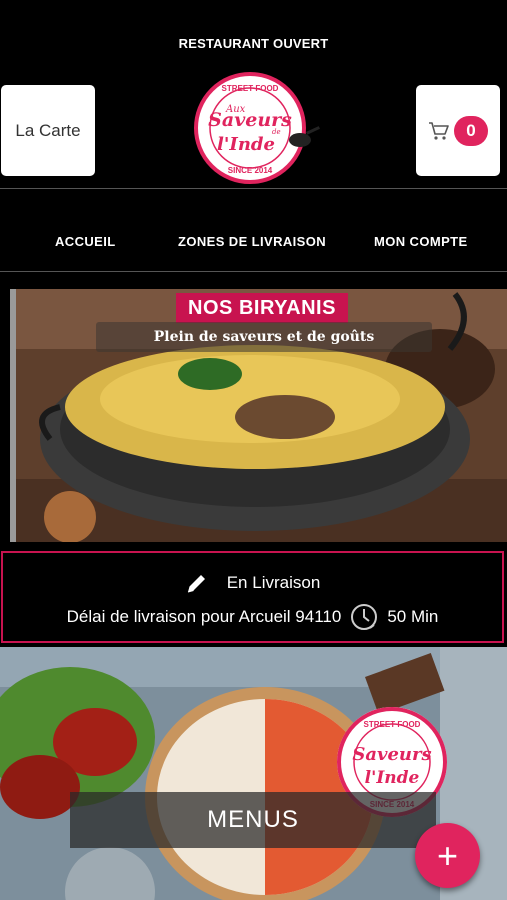 This screenshot has height=900, width=507. I want to click on add-button: +, so click(447, 855).